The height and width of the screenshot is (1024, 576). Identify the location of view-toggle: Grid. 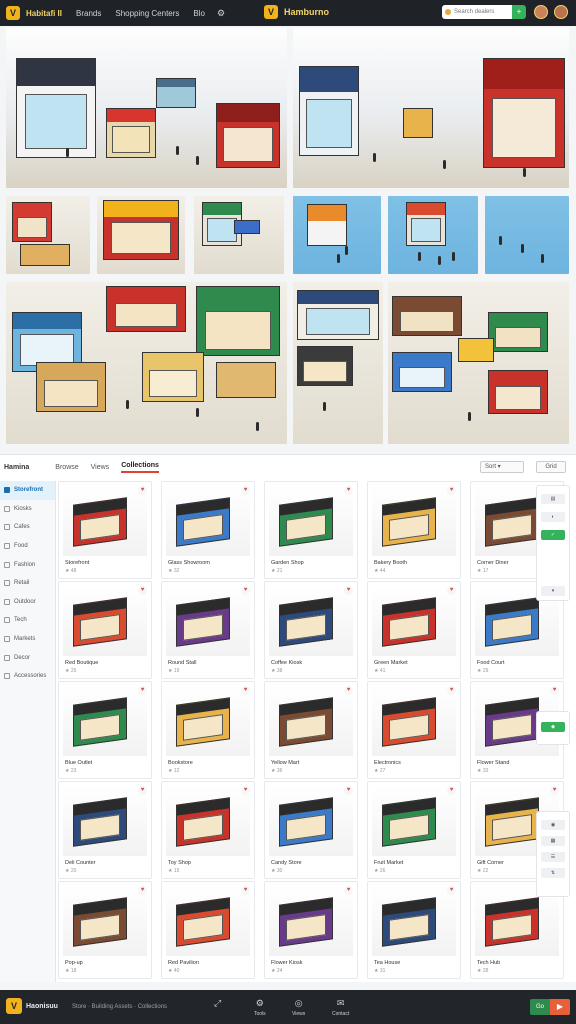
(551, 467).